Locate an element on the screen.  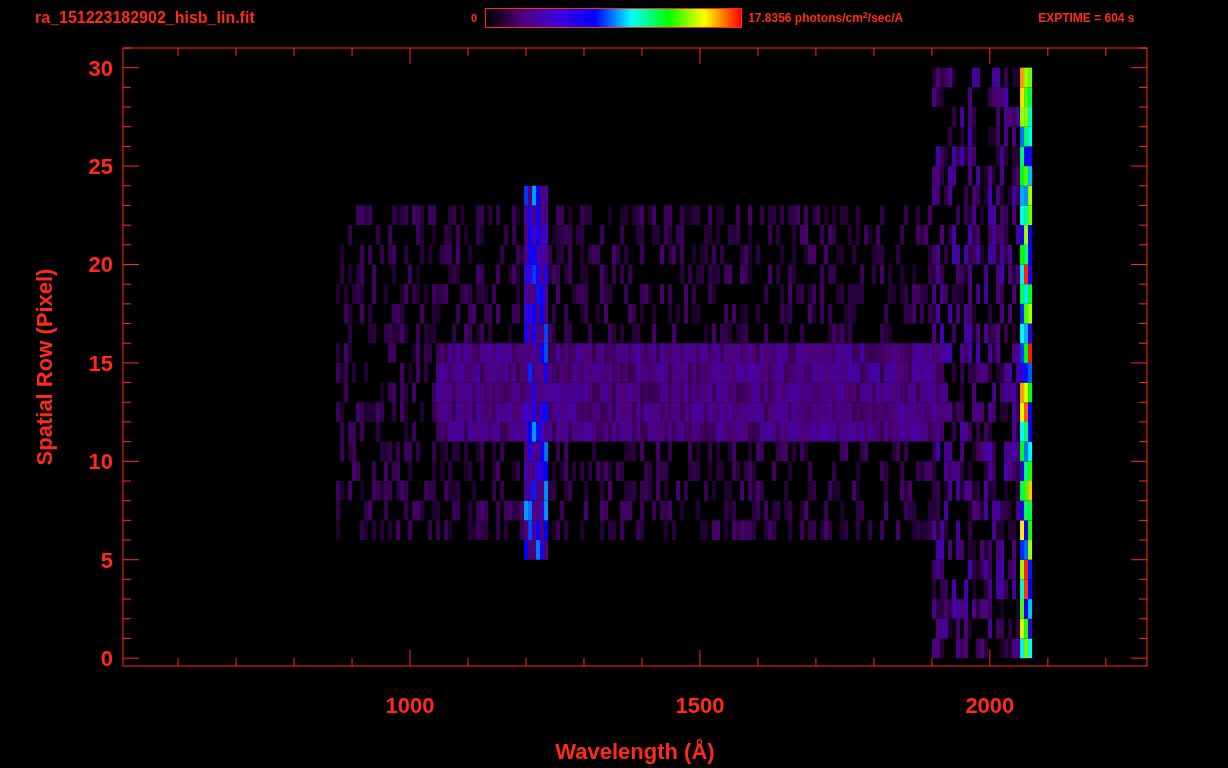
y-axis-label: Spatial Row (Pixel) is located at coordinates (44, 367).